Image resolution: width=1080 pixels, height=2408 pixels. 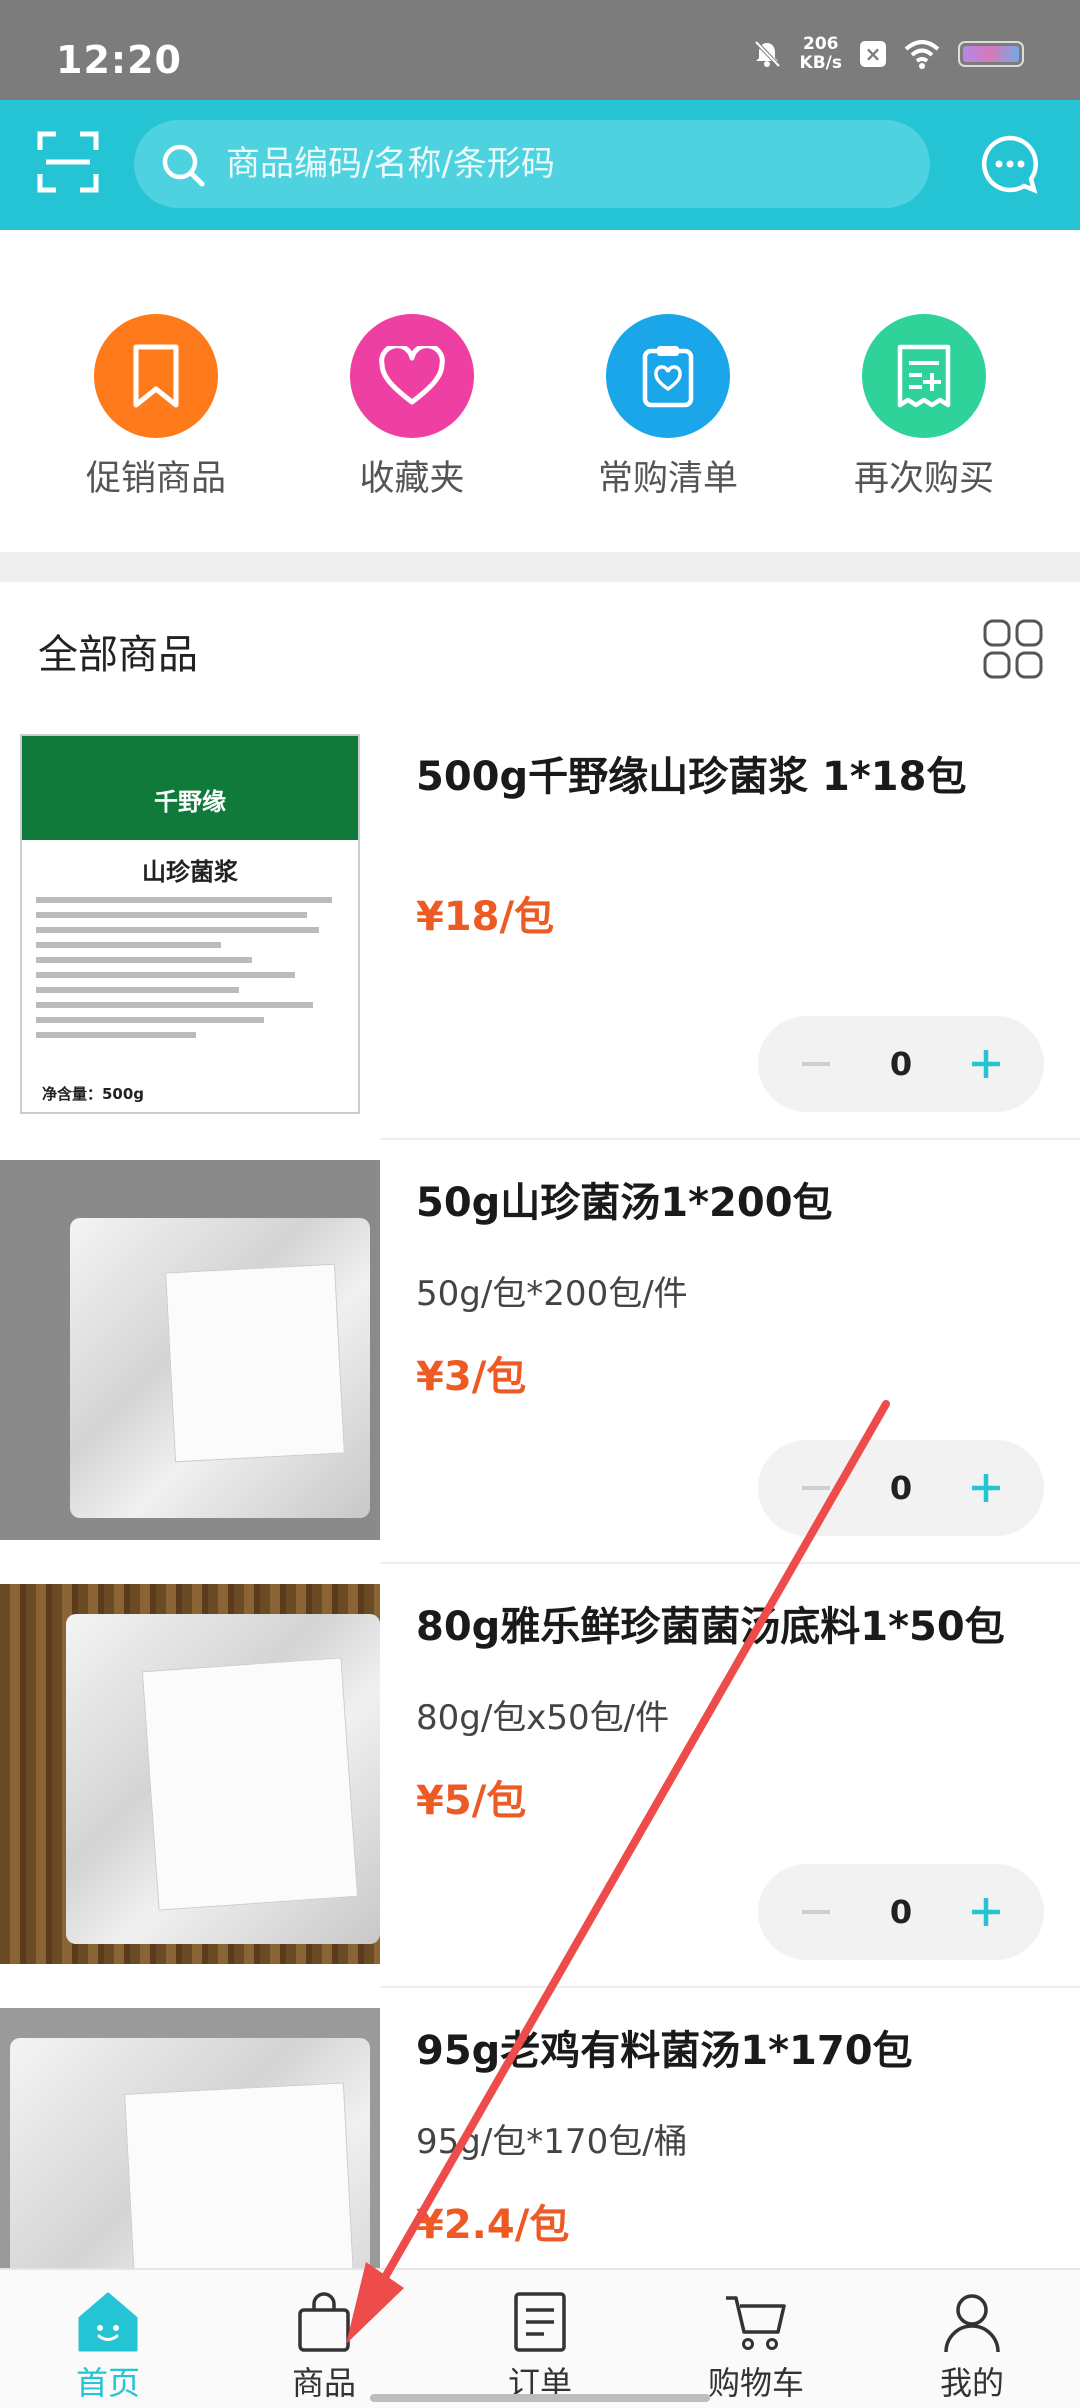 What do you see at coordinates (190, 802) in the screenshot?
I see `brand-name: 千野缘` at bounding box center [190, 802].